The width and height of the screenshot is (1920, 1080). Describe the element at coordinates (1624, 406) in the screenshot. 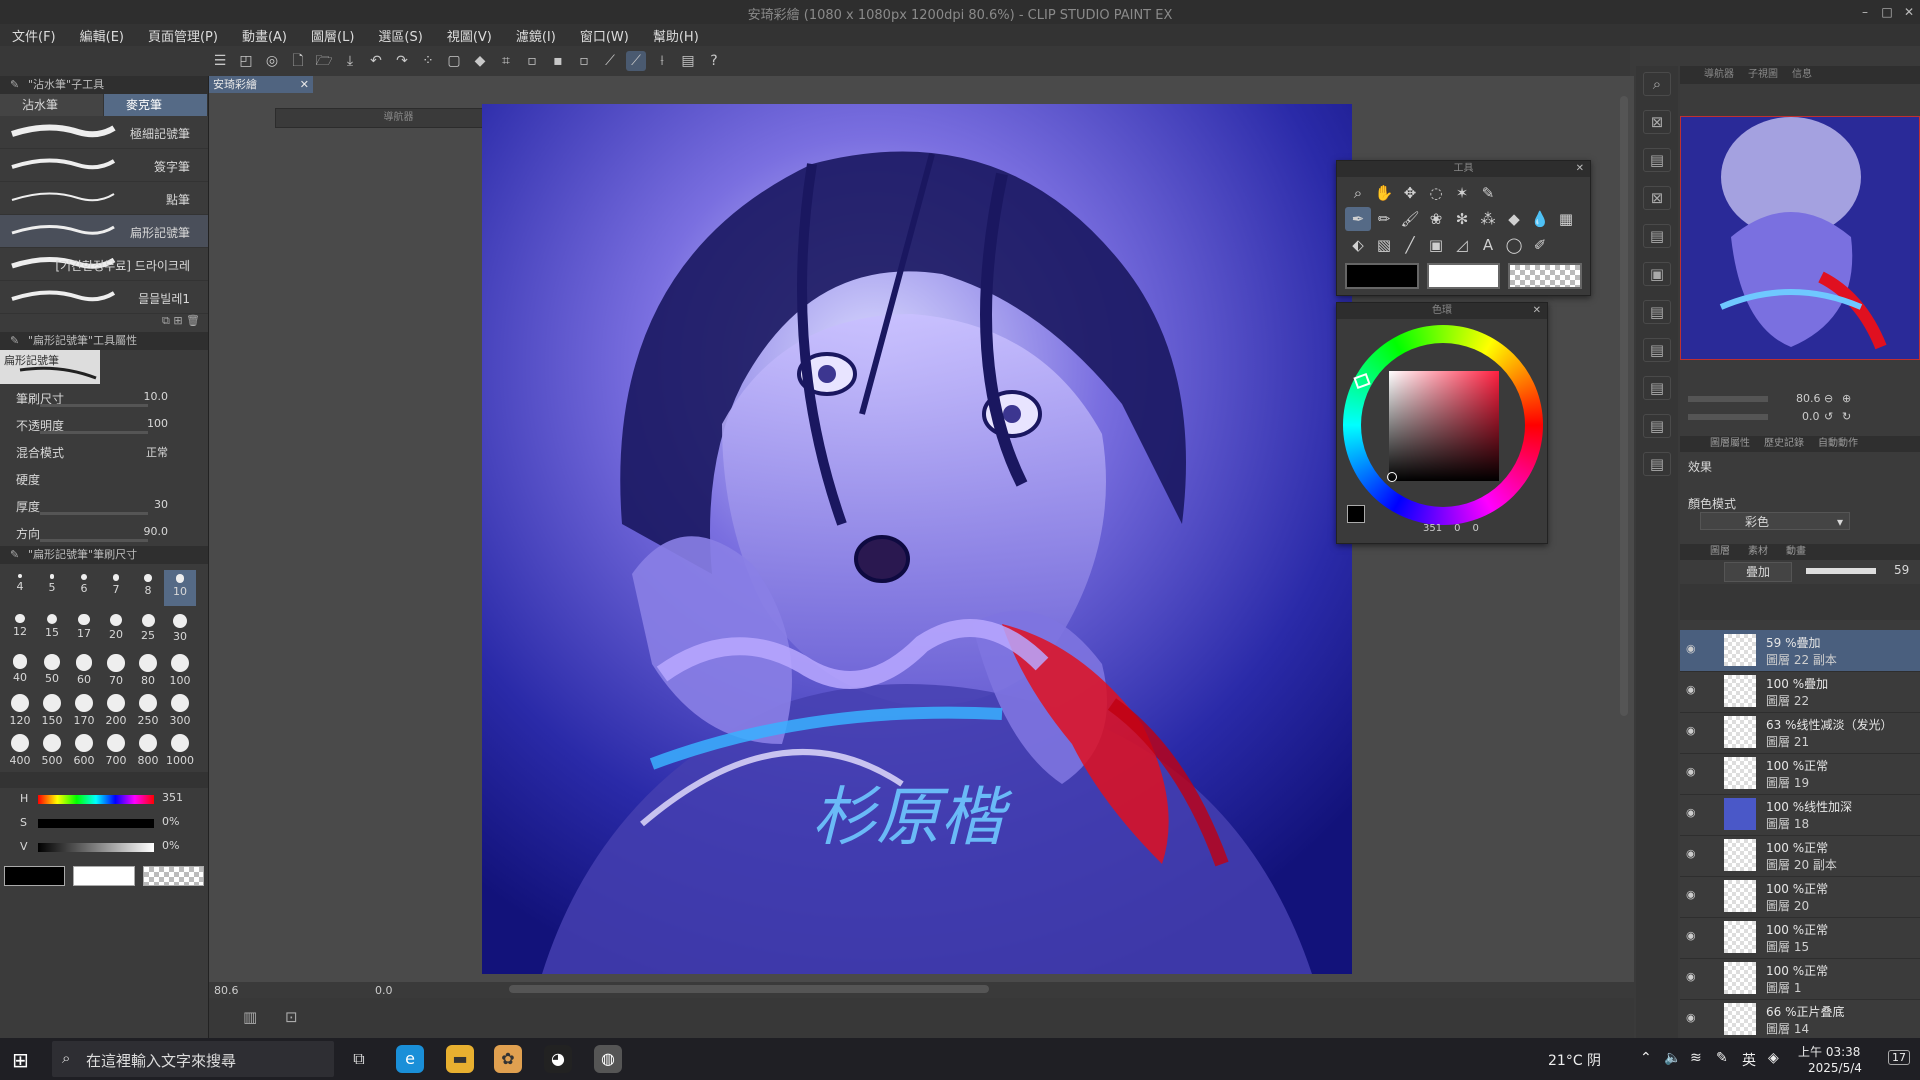

I see `vertical-scrollbar` at that location.